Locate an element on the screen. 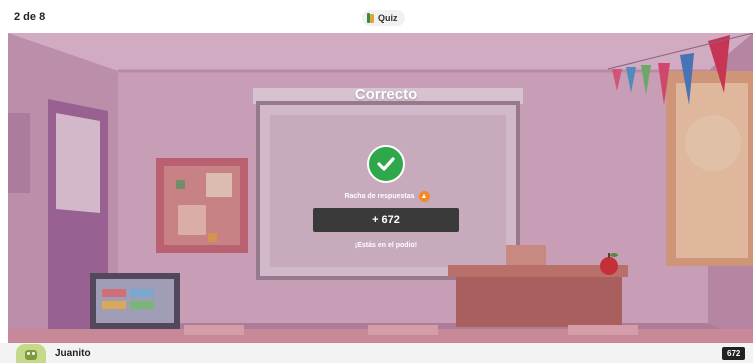 Image resolution: width=753 pixels, height=363 pixels. question-progress: 2 de 8 is located at coordinates (30, 17).